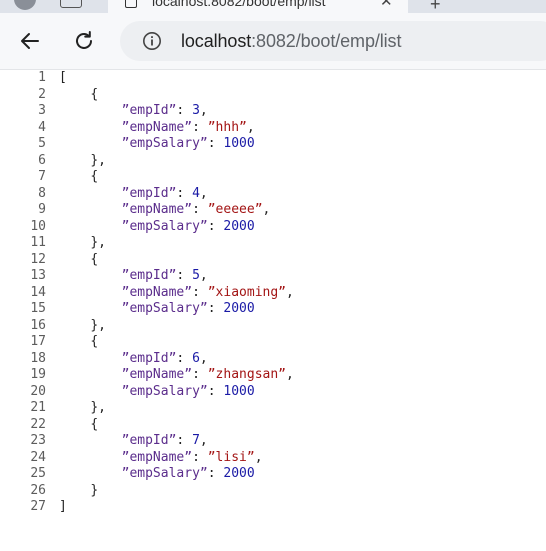 The height and width of the screenshot is (551, 546). I want to click on line-number: 16, so click(38, 325).